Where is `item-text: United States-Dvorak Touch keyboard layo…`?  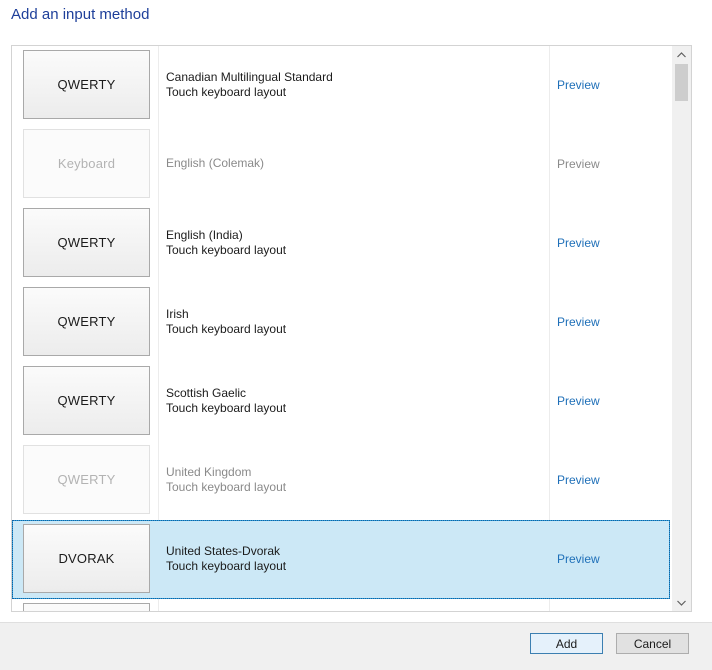 item-text: United States-Dvorak Touch keyboard layo… is located at coordinates (226, 559).